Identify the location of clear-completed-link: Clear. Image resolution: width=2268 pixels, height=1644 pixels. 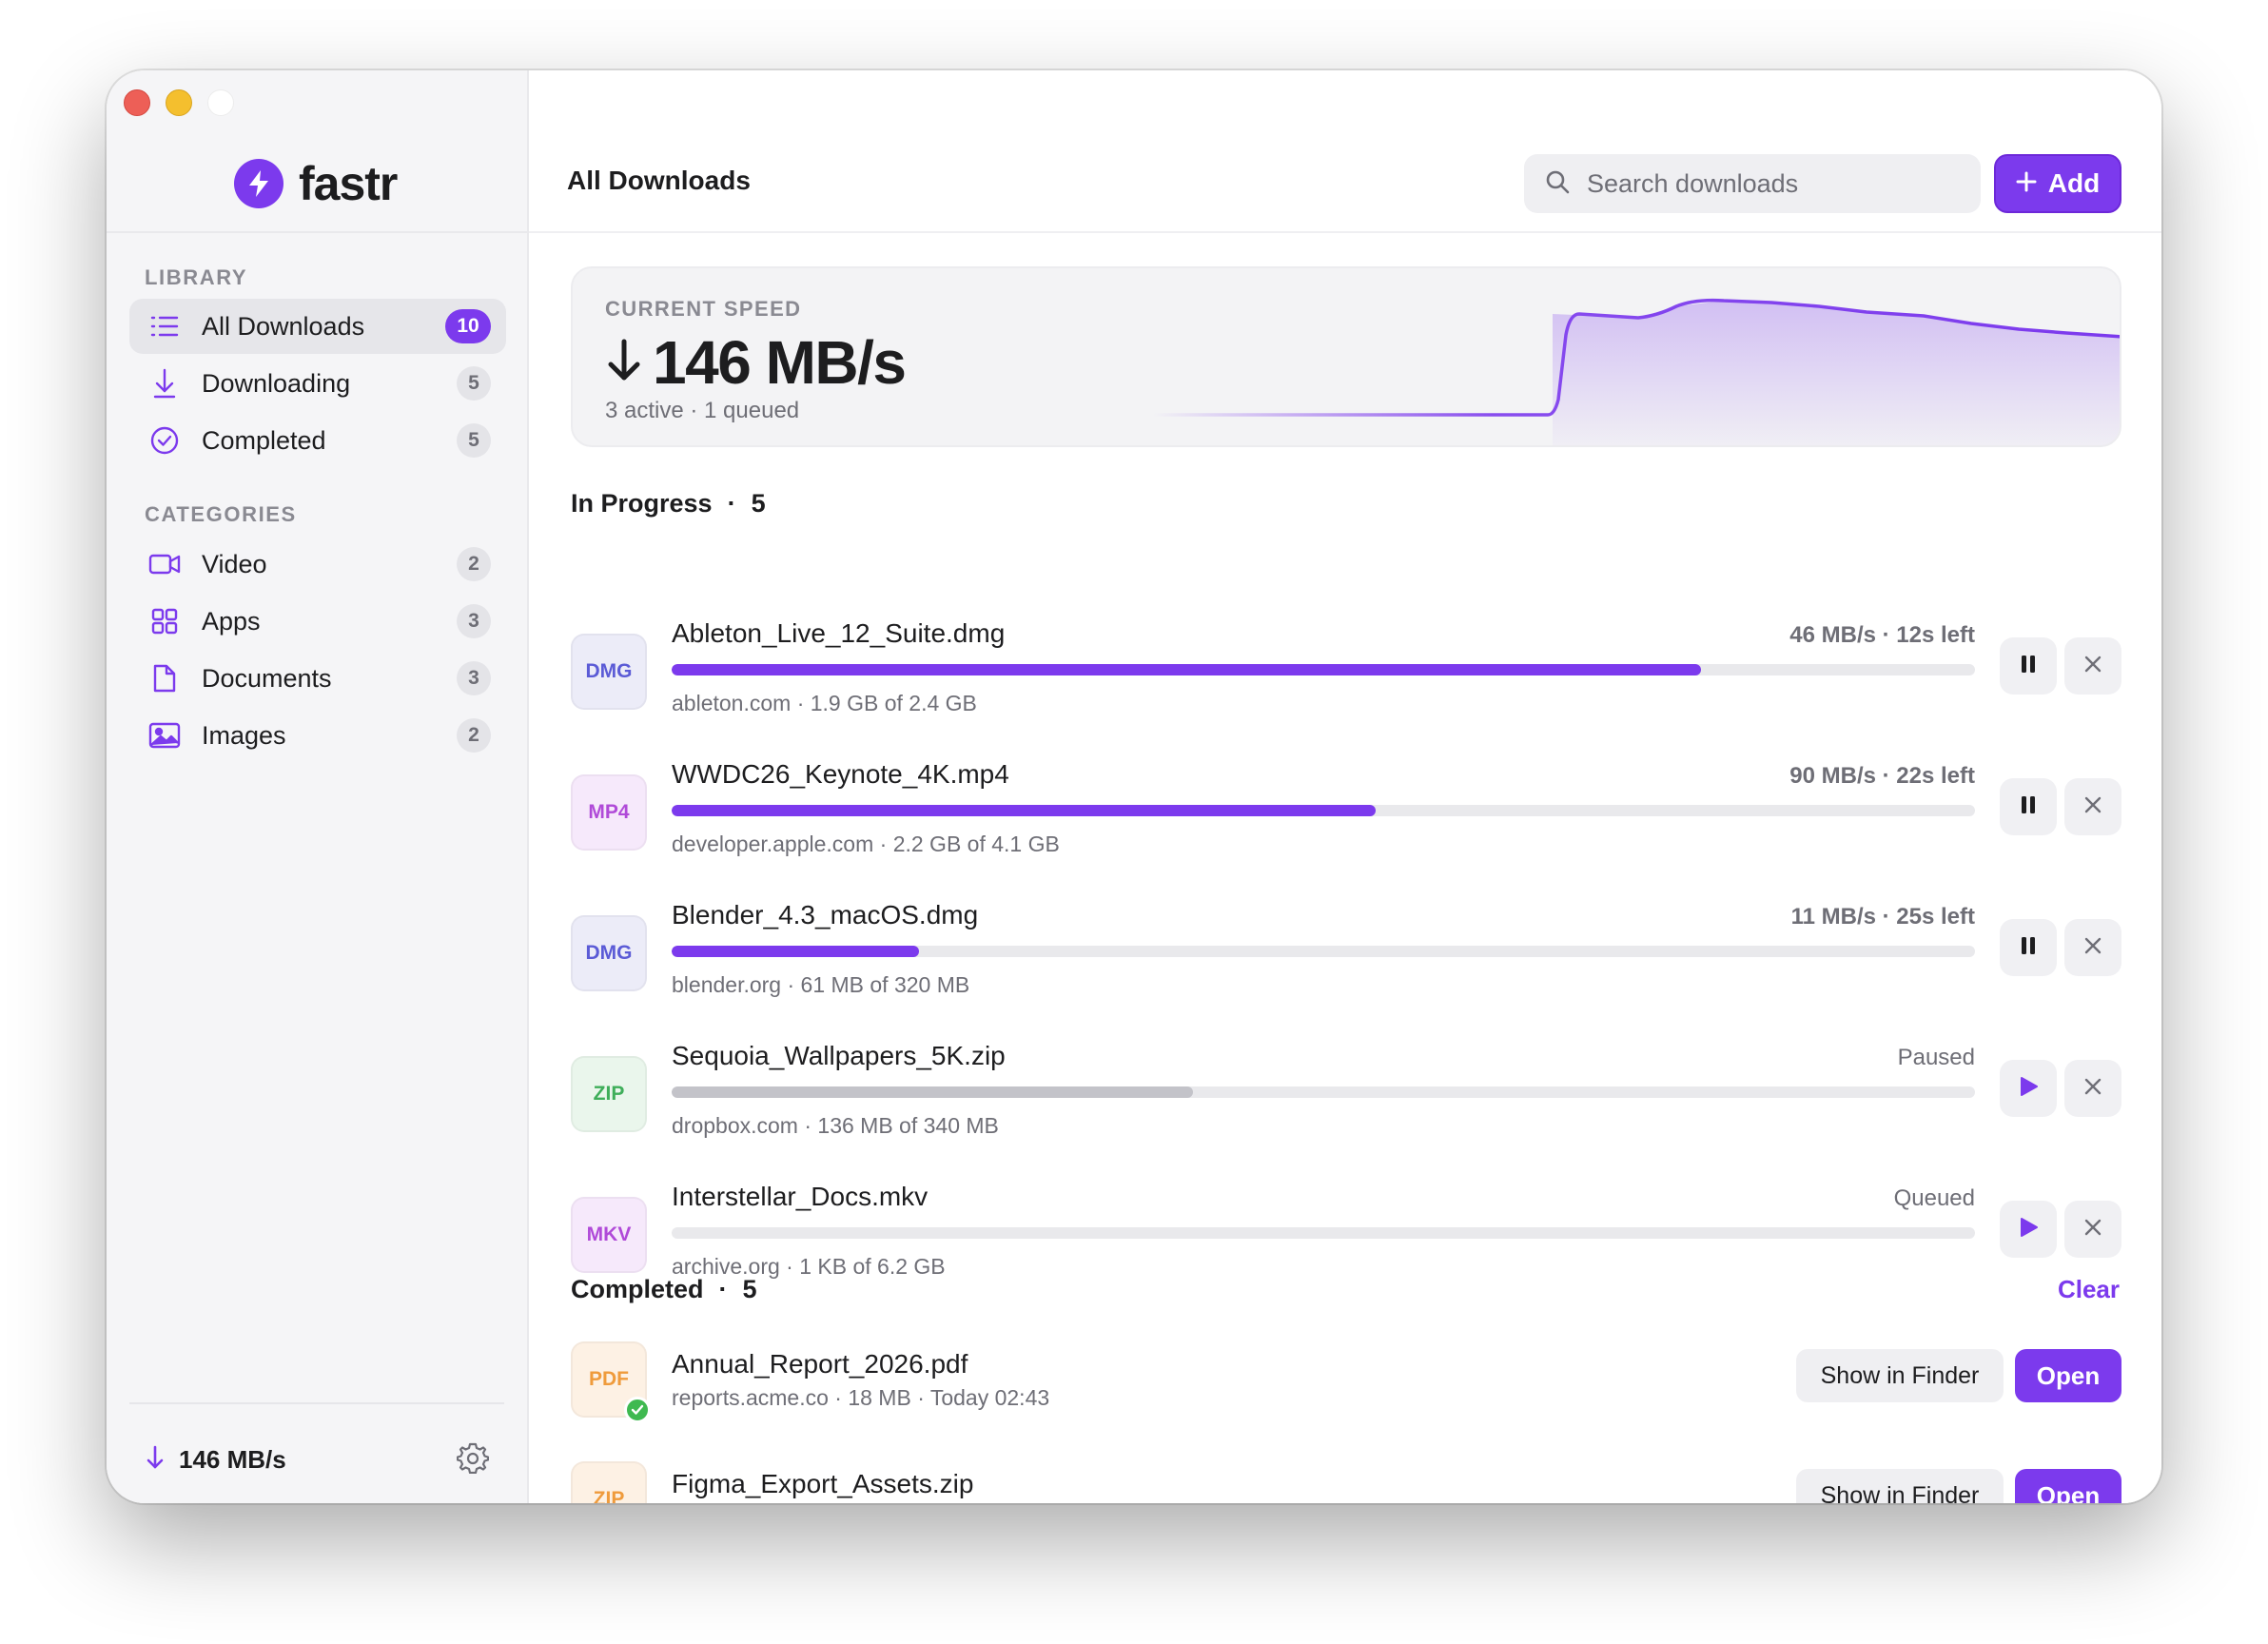
(2089, 1289).